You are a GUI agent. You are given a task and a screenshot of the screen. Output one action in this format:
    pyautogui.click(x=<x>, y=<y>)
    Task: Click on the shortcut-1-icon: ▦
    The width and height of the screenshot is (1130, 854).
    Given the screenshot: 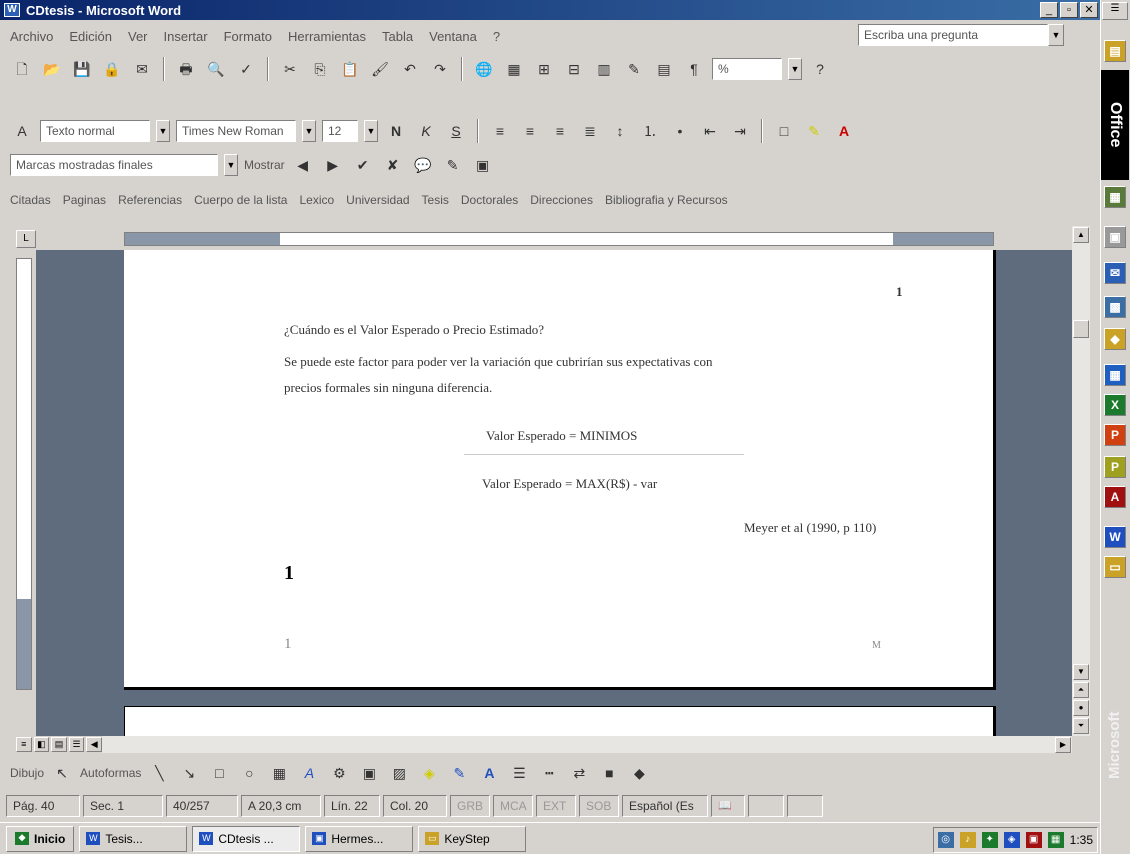 What is the action you would take?
    pyautogui.click(x=1115, y=197)
    